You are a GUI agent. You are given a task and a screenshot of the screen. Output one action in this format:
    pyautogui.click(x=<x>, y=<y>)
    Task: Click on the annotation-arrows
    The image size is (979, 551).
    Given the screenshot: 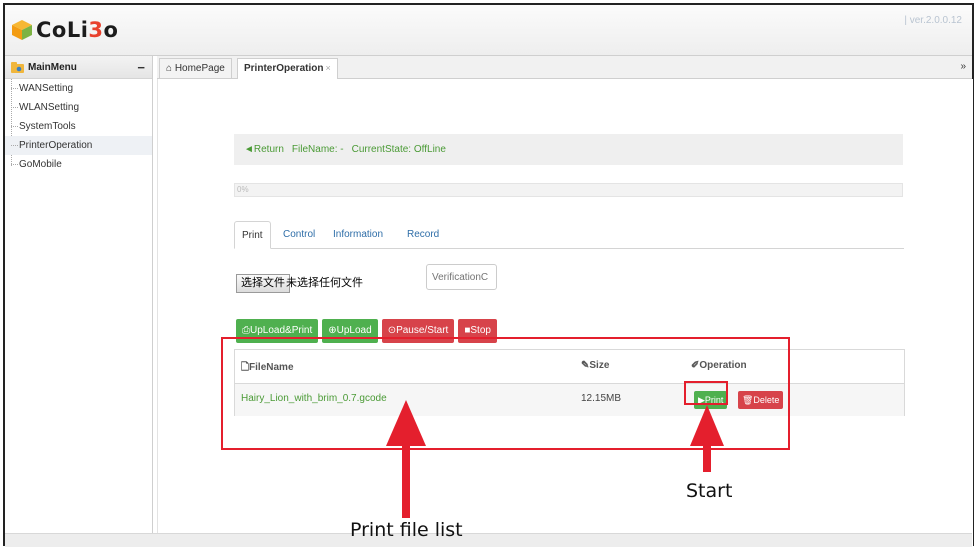 What is the action you would take?
    pyautogui.click(x=555, y=459)
    